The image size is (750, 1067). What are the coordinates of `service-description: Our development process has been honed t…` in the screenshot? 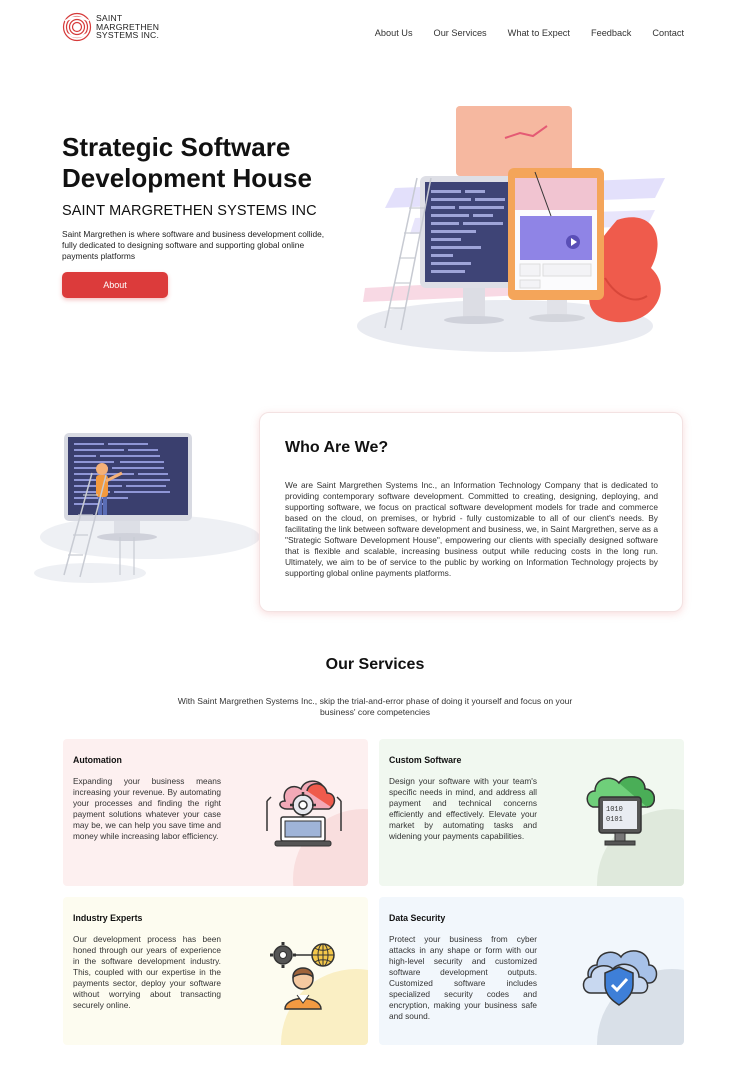 It's located at (147, 972).